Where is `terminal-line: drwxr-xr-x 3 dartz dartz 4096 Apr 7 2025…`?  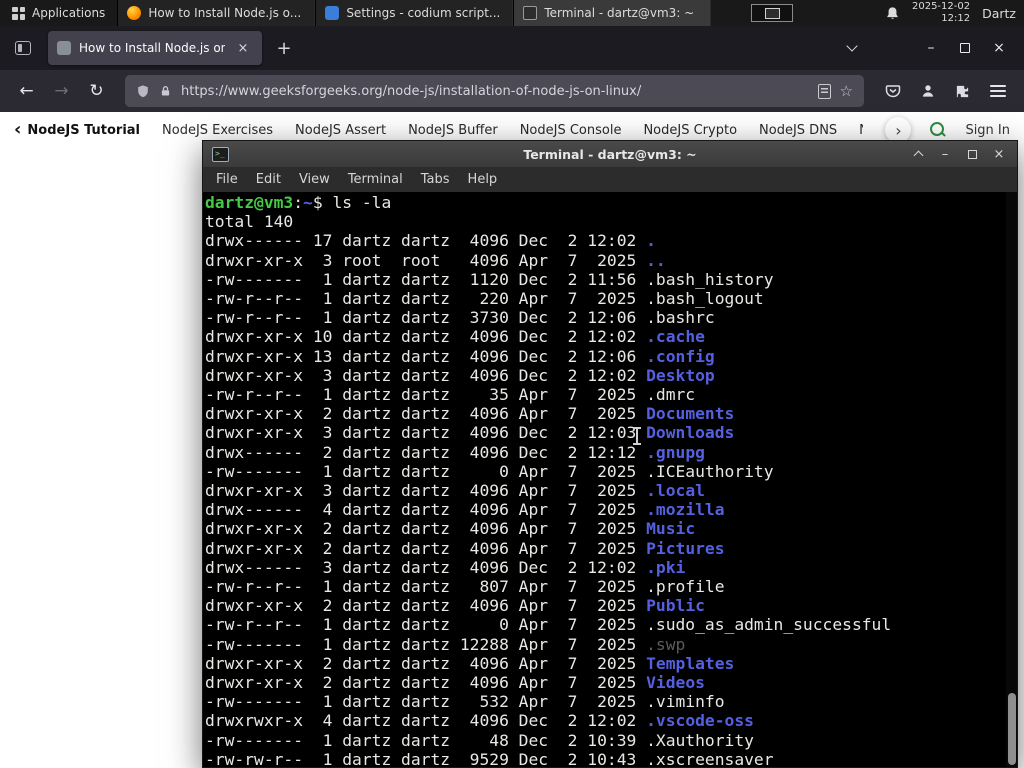
terminal-line: drwxr-xr-x 3 dartz dartz 4096 Apr 7 2025… is located at coordinates (455, 491).